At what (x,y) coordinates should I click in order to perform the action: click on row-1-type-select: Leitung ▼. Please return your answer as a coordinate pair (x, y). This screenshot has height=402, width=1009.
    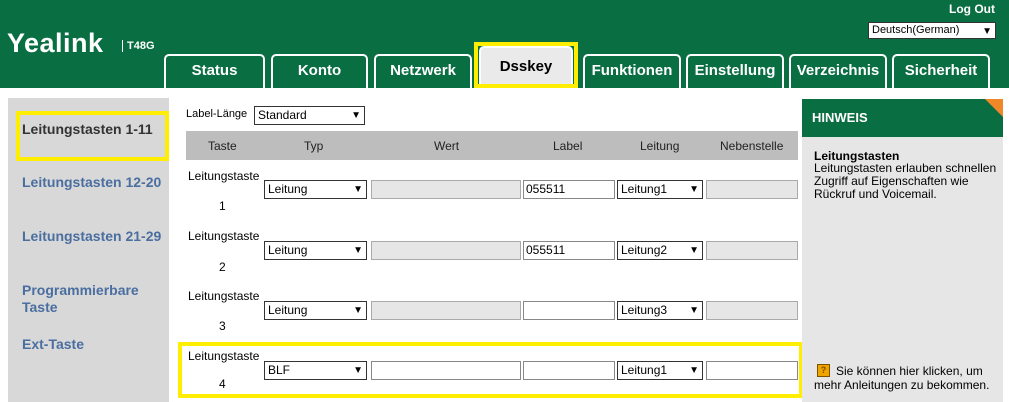
    Looking at the image, I should click on (315, 189).